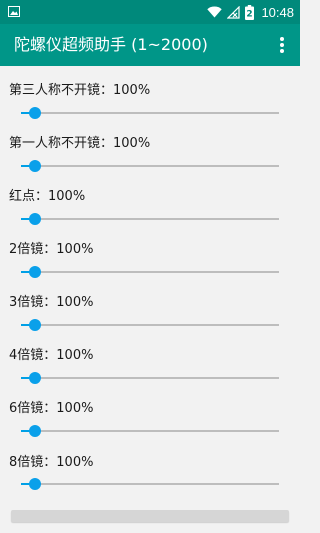  I want to click on status-icons: 2 10:48, so click(250, 12).